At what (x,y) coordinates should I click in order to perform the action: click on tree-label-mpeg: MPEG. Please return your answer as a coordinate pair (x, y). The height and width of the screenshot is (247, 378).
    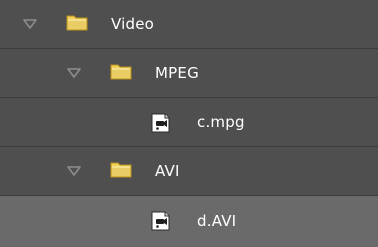
    Looking at the image, I should click on (177, 73).